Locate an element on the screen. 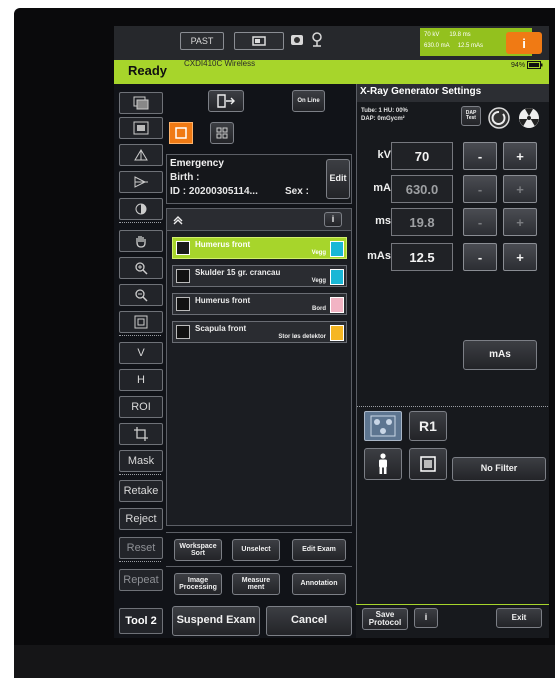 Image resolution: width=555 pixels, height=678 pixels. radiation-icon is located at coordinates (529, 120).